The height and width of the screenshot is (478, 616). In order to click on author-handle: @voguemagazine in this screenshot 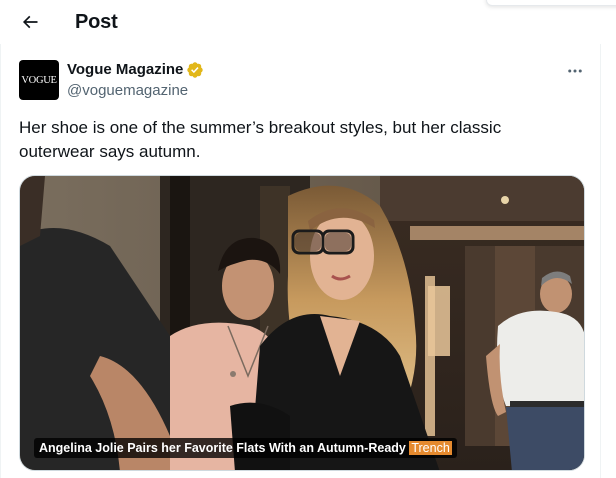, I will do `click(127, 90)`.